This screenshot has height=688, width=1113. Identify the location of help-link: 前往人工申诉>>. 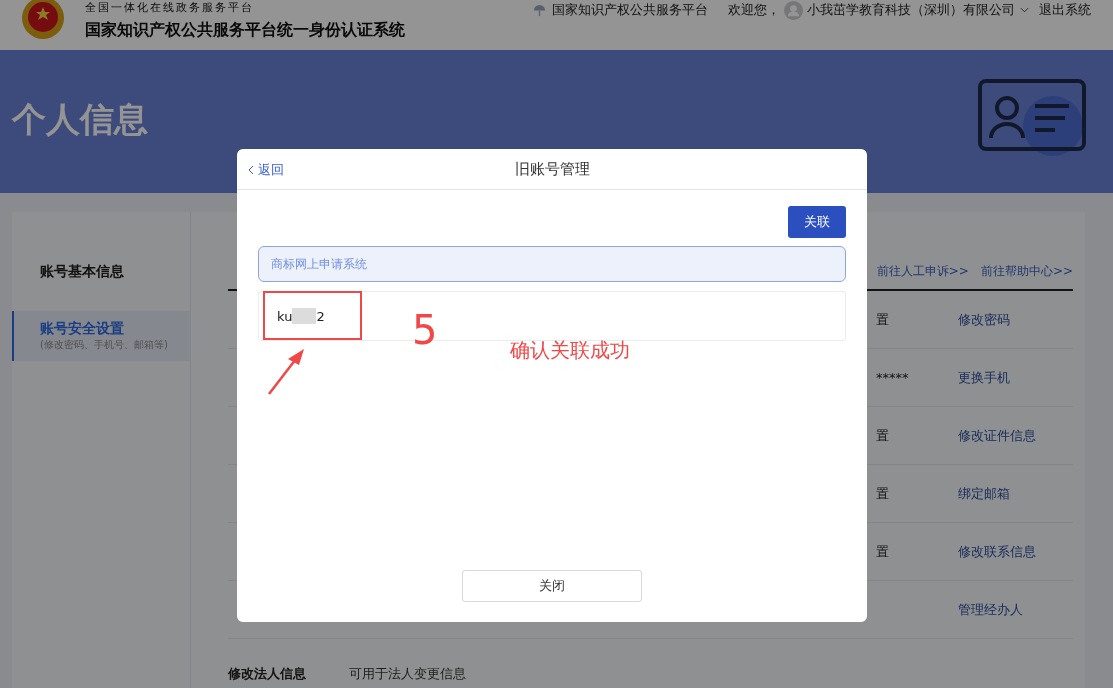
(922, 271).